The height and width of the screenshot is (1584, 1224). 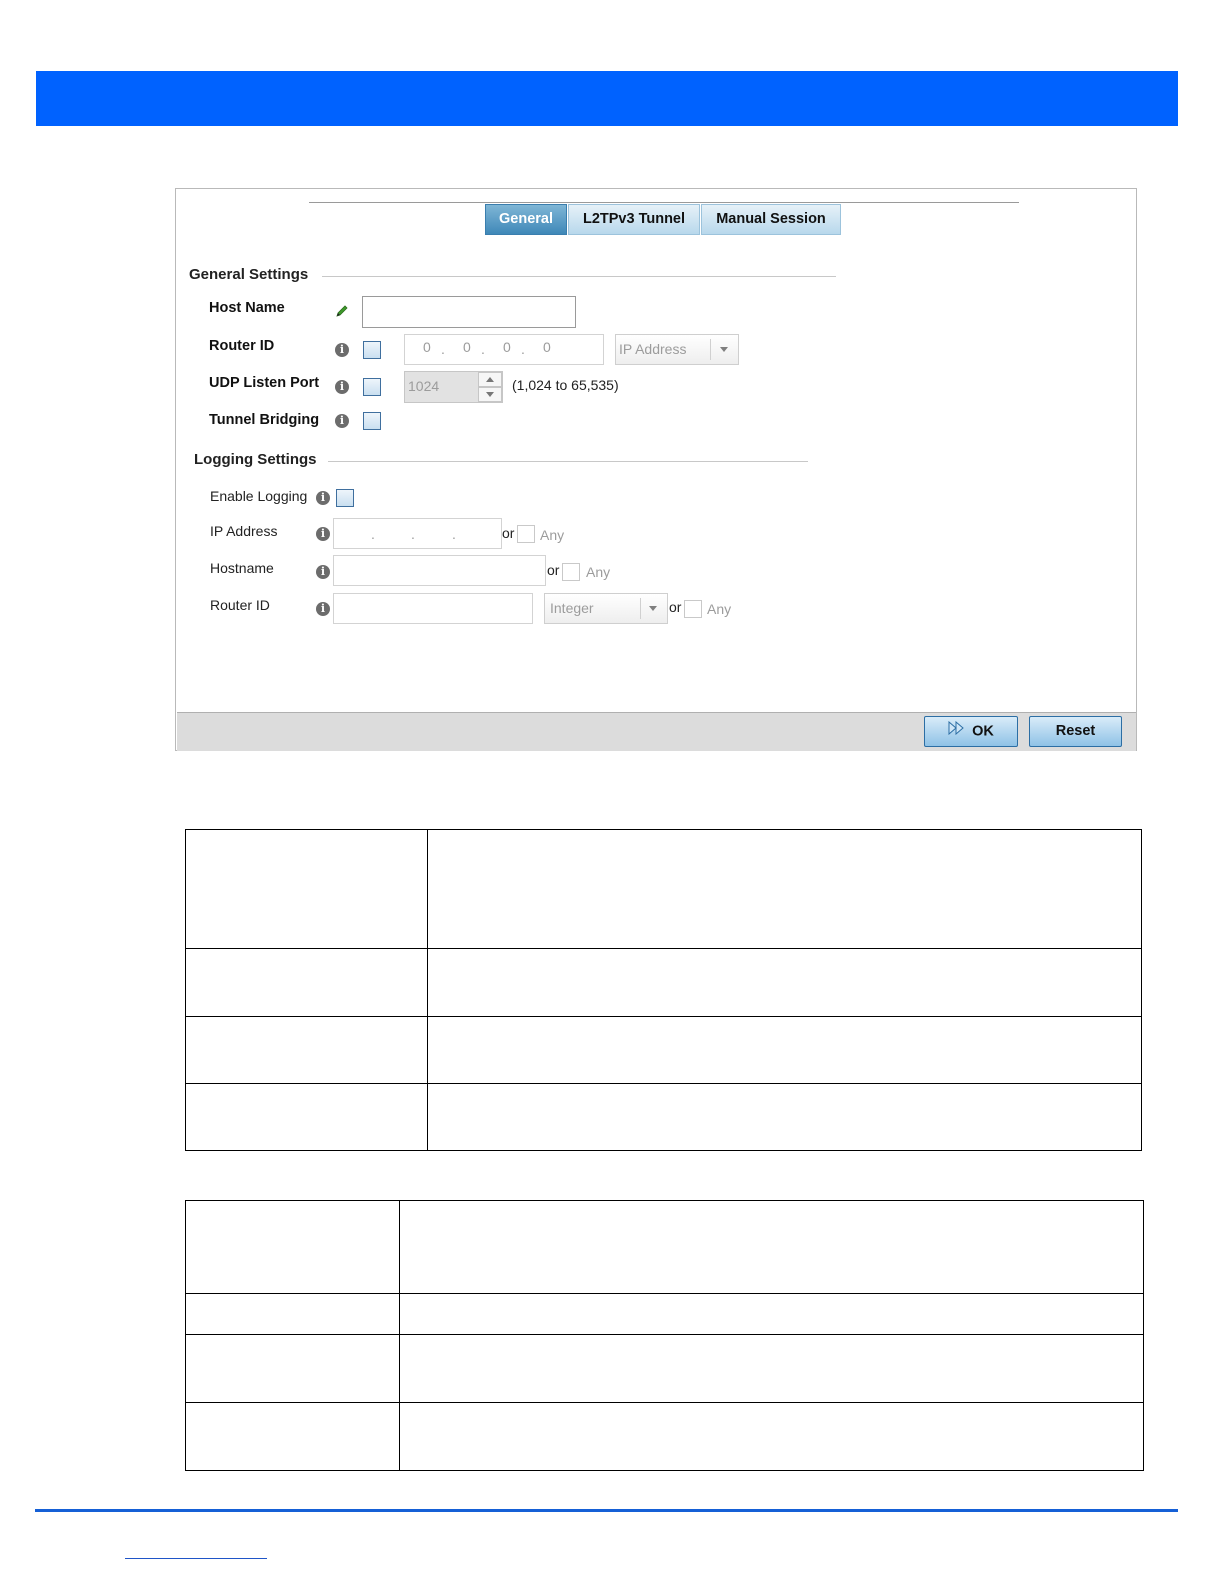 I want to click on chevron-up-icon, so click(x=490, y=379).